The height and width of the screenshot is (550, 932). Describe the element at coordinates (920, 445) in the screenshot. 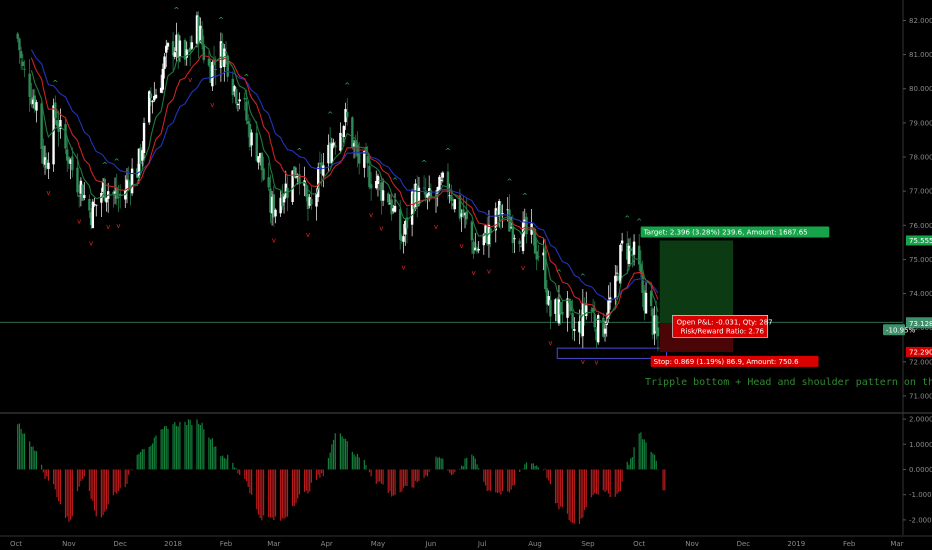

I see `osc-tick-label: 1.0000` at that location.